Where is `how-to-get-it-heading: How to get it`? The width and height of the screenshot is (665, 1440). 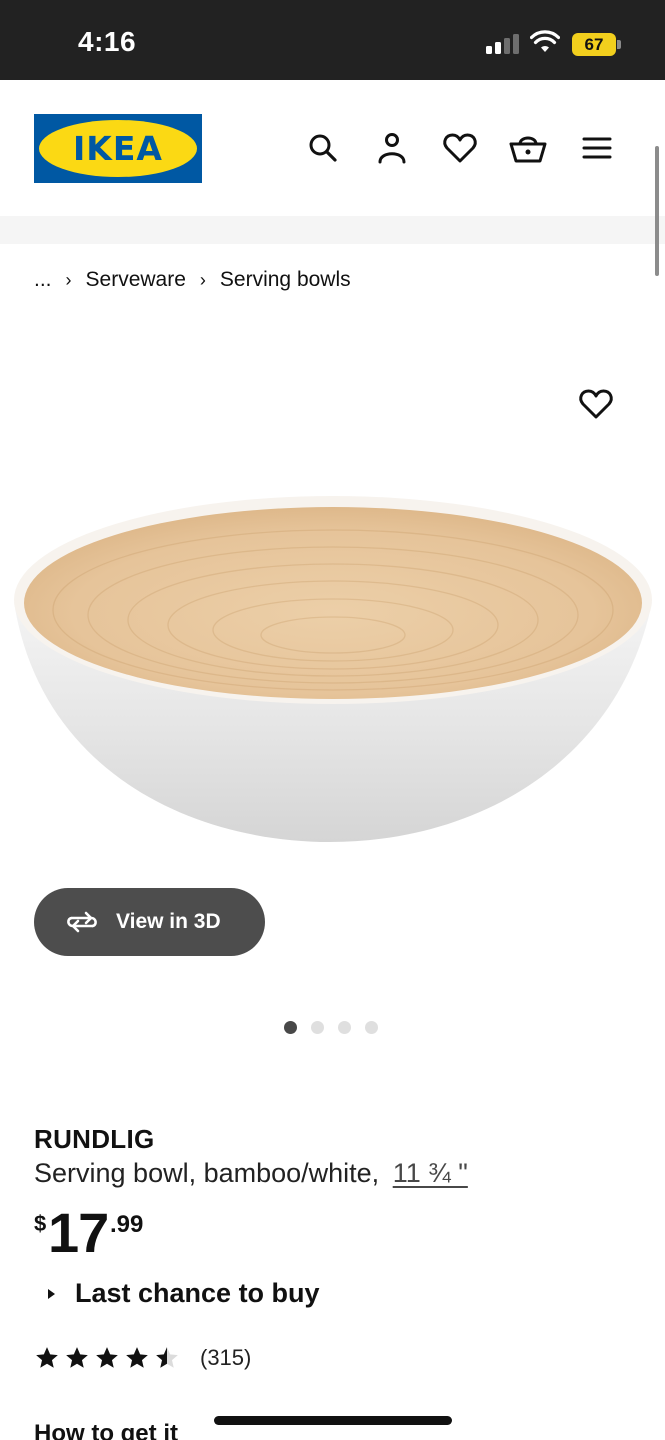 how-to-get-it-heading: How to get it is located at coordinates (106, 1430).